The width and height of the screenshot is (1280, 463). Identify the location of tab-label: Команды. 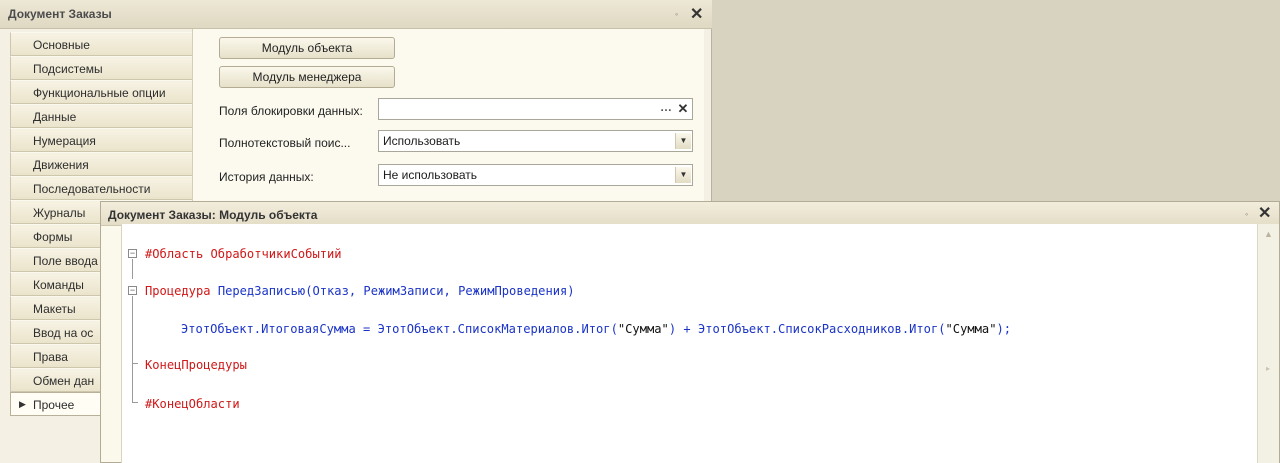
(58, 285).